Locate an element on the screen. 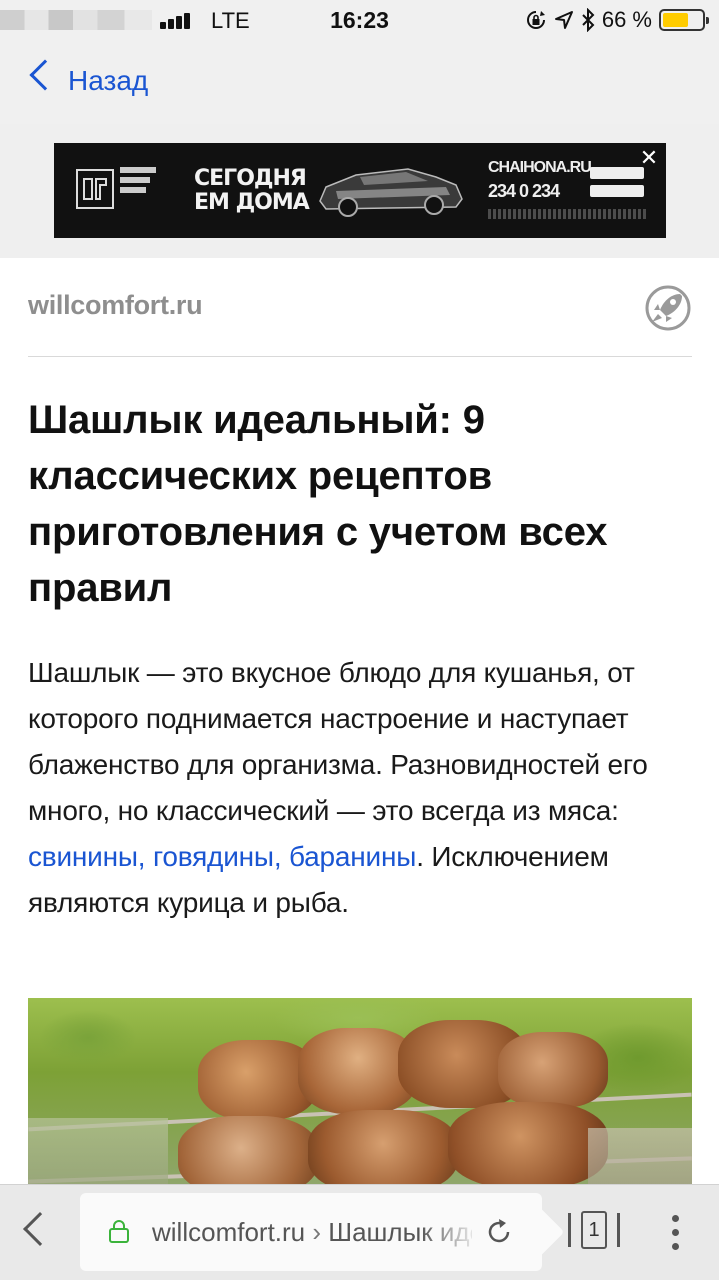 This screenshot has height=1280, width=719. article-photo is located at coordinates (360, 1091).